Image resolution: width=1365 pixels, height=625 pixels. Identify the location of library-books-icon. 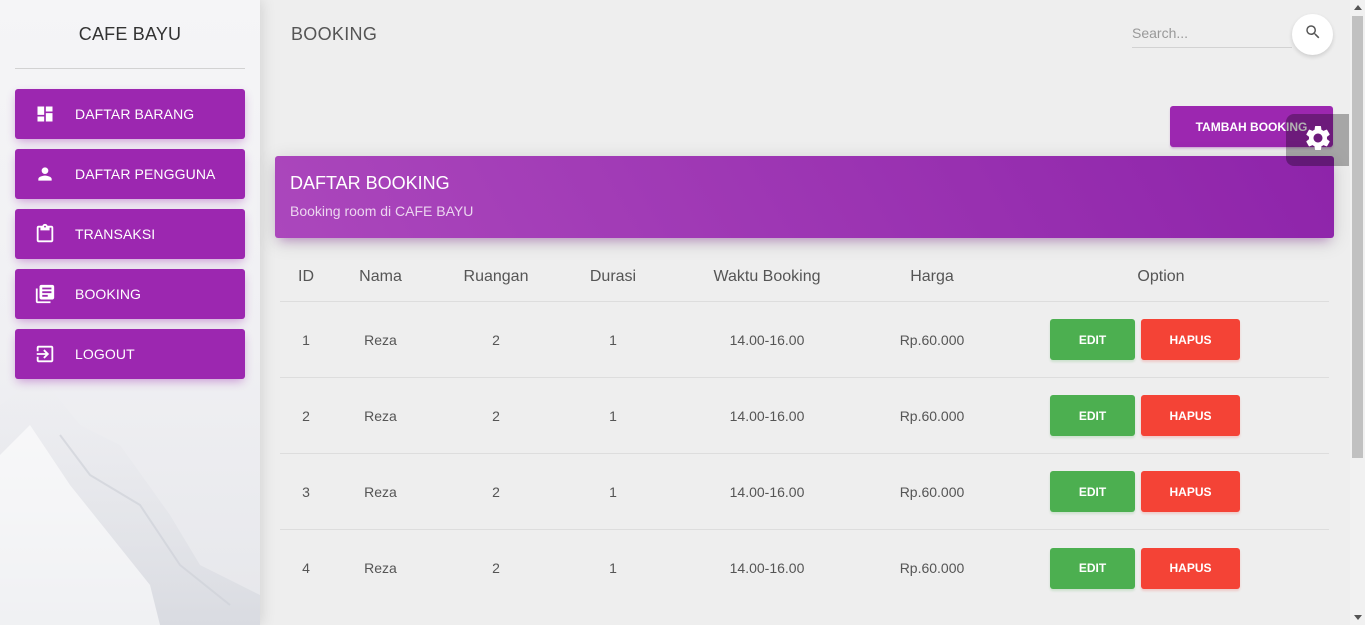
(45, 294).